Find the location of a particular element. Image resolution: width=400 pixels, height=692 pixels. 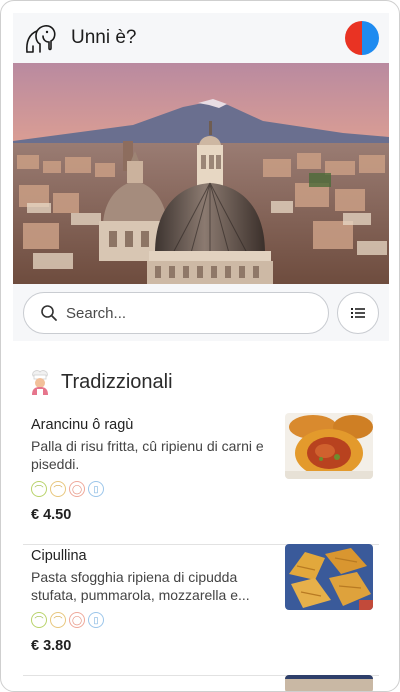

search-bar is located at coordinates (201, 312).